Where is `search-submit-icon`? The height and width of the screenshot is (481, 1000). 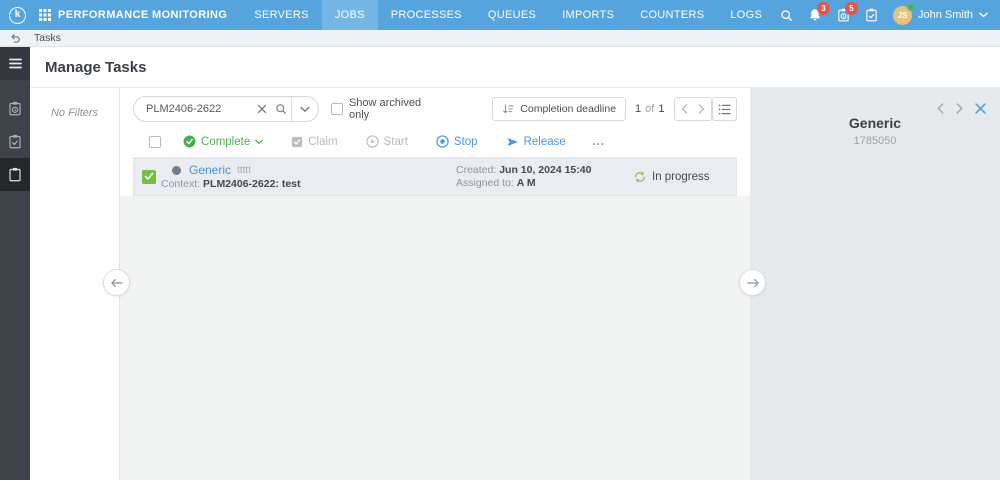 search-submit-icon is located at coordinates (281, 109).